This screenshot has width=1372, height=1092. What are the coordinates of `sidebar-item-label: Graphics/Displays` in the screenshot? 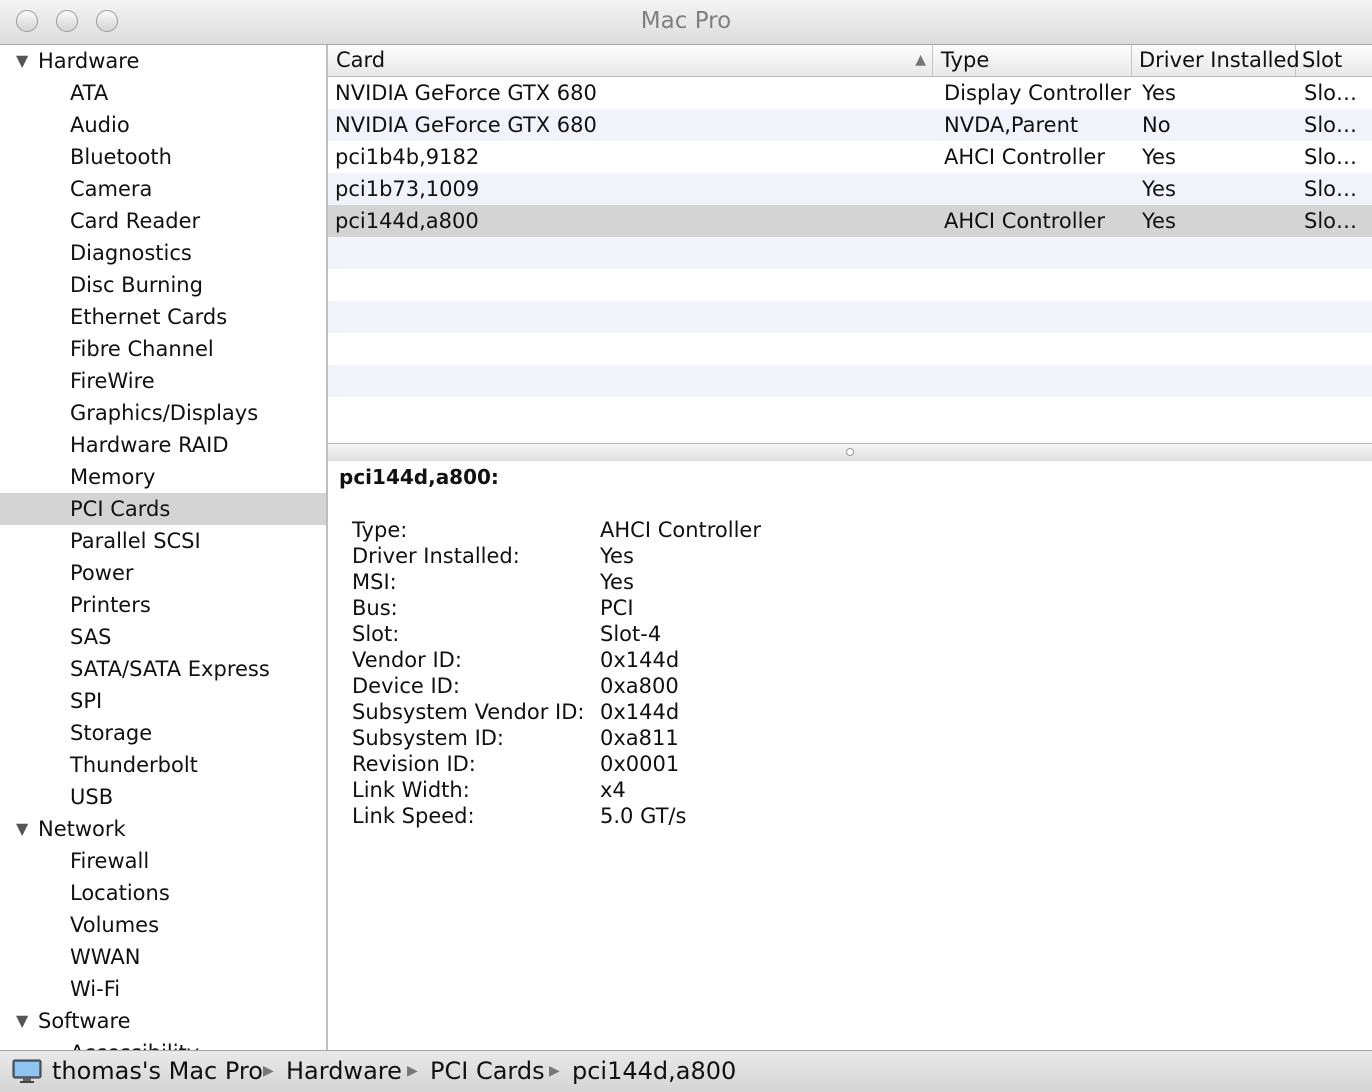 It's located at (164, 413).